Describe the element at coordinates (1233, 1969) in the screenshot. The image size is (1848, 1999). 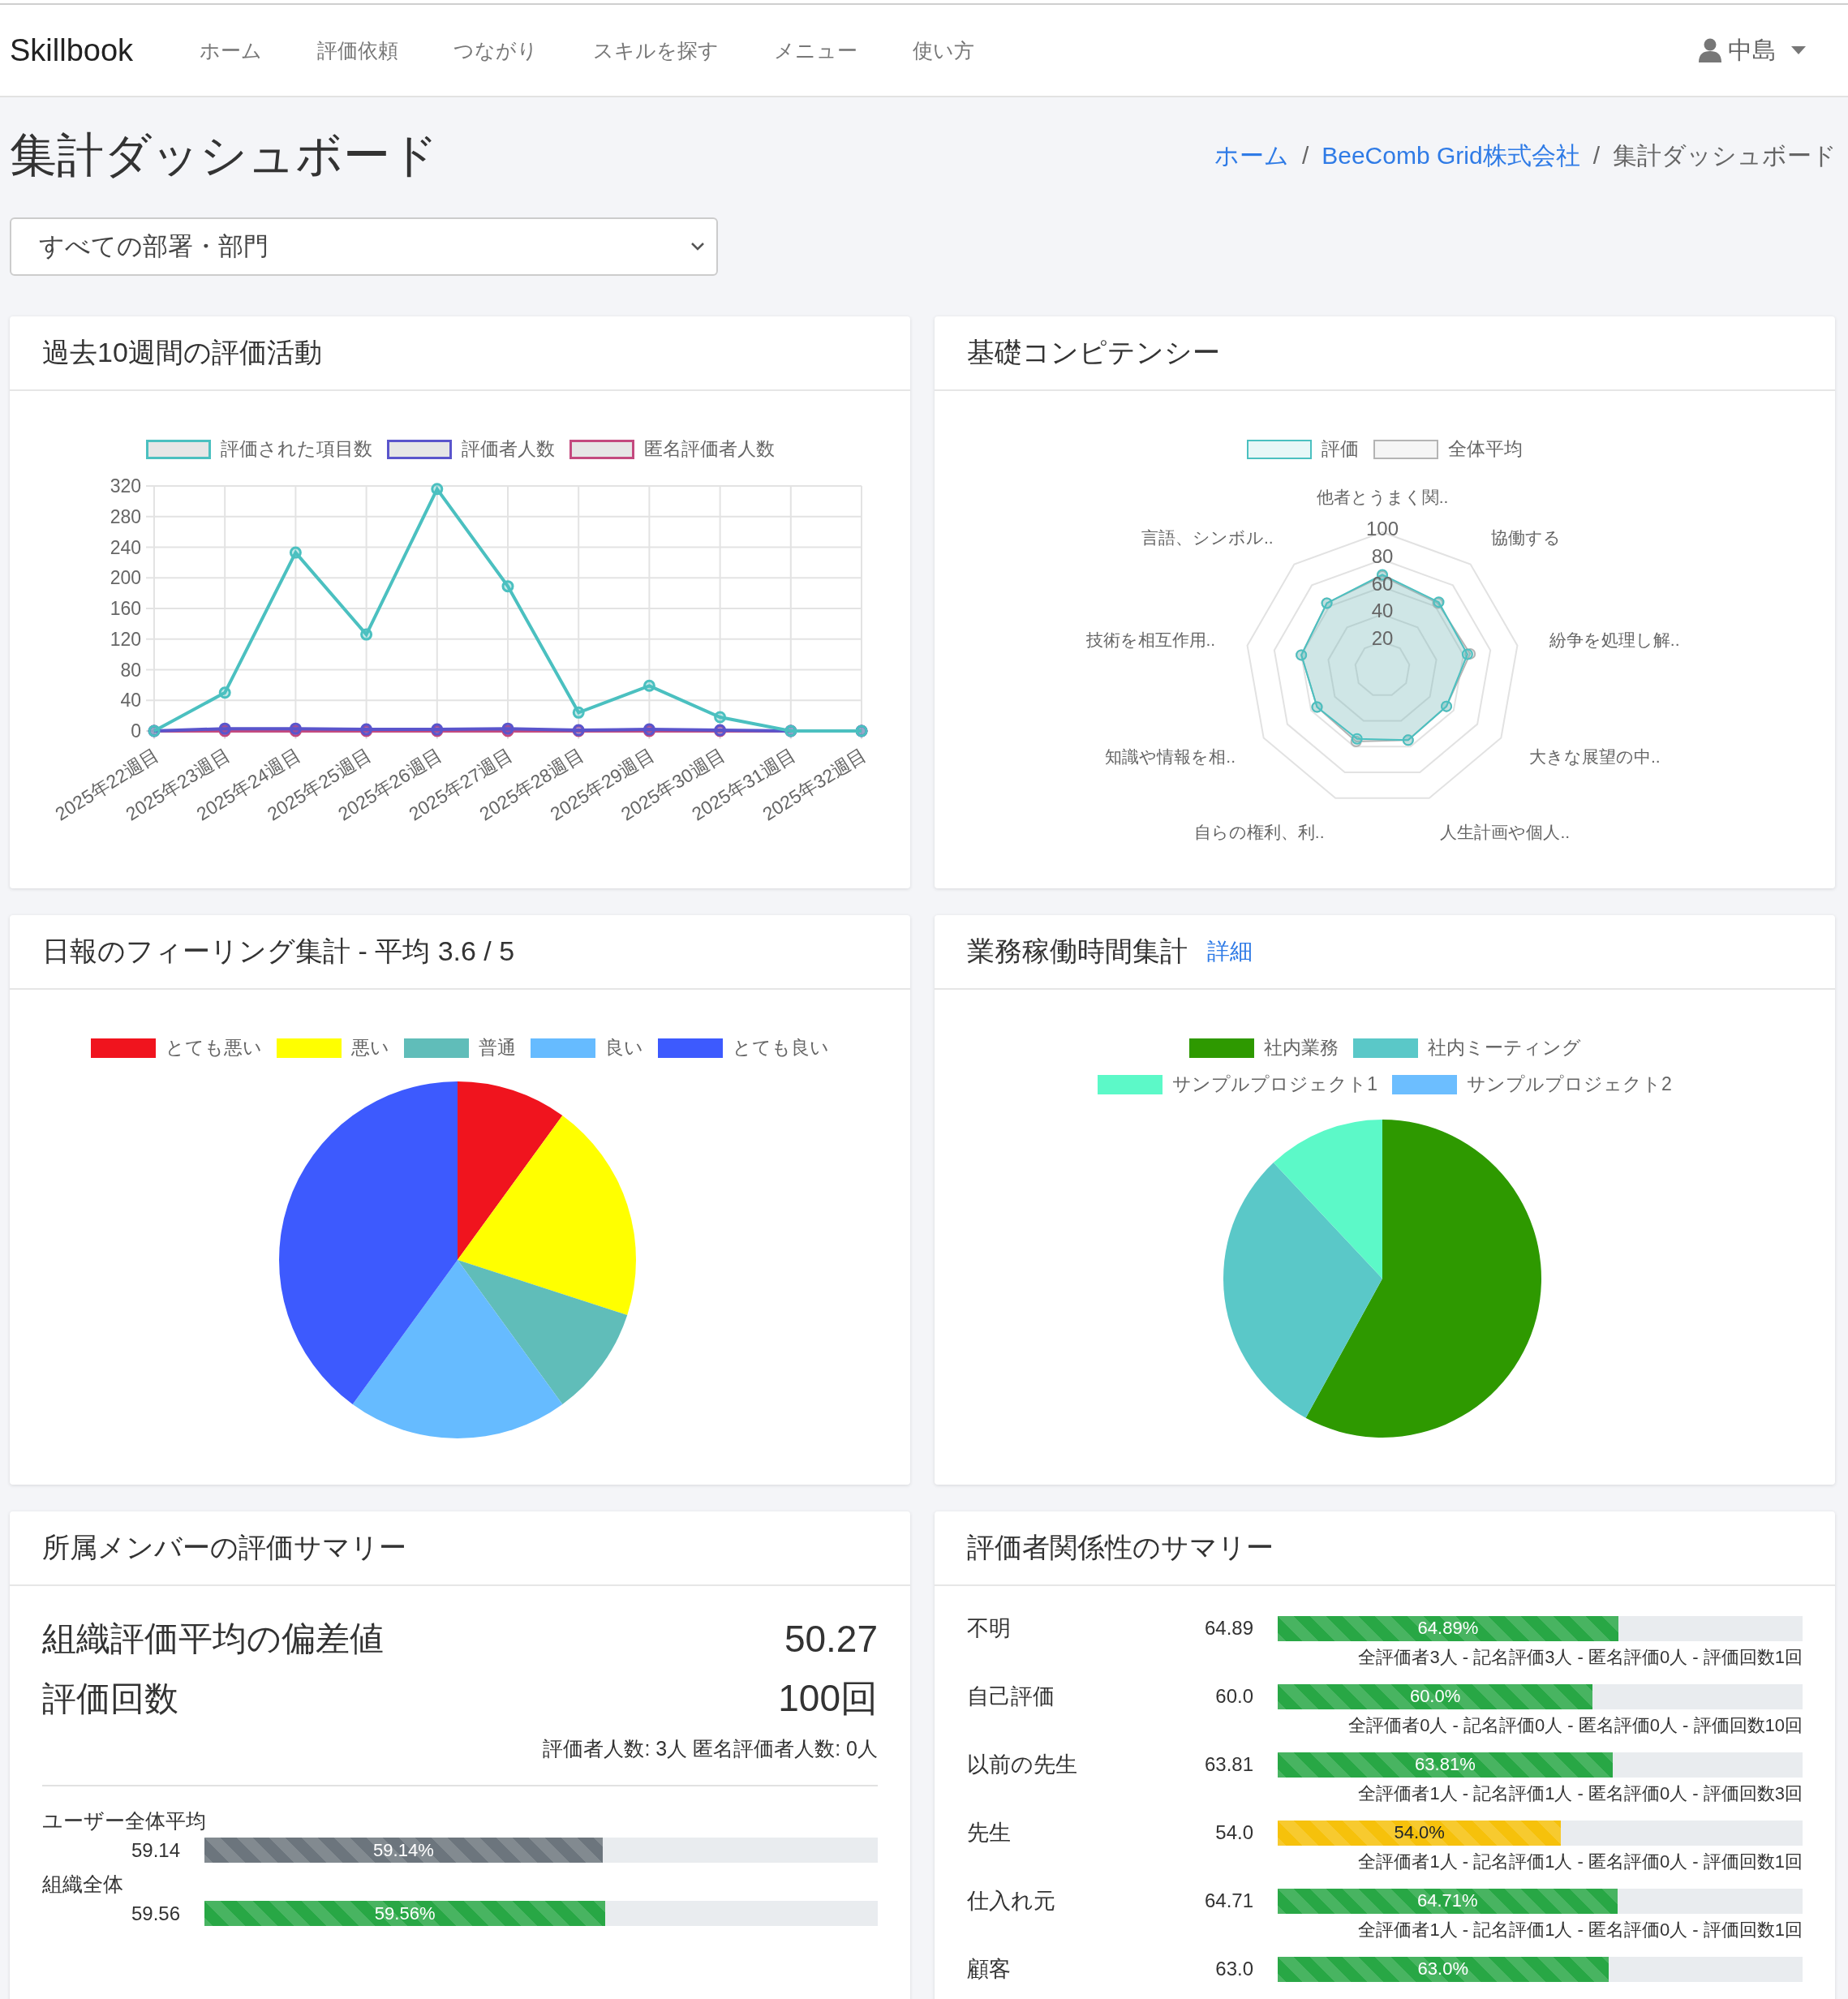
I see `score-value: 63.0` at that location.